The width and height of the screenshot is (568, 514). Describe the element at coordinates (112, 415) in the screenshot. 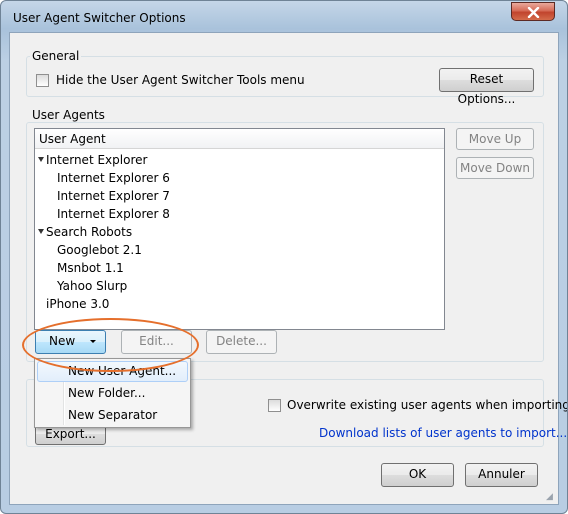

I see `menu-item-new-separator: New Separator` at that location.